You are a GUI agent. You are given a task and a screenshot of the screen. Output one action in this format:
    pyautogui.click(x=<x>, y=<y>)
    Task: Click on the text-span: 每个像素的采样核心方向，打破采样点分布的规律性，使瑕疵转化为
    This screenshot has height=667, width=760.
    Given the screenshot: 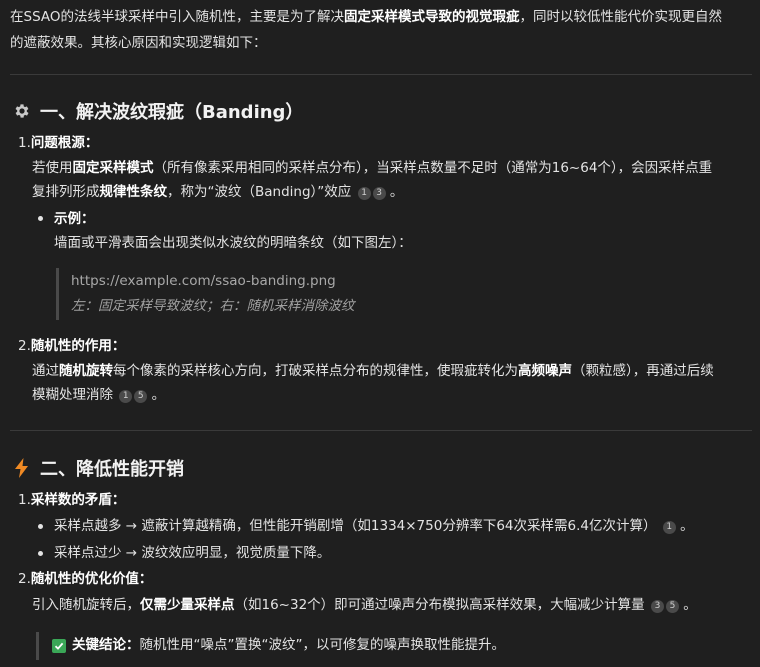 What is the action you would take?
    pyautogui.click(x=315, y=371)
    